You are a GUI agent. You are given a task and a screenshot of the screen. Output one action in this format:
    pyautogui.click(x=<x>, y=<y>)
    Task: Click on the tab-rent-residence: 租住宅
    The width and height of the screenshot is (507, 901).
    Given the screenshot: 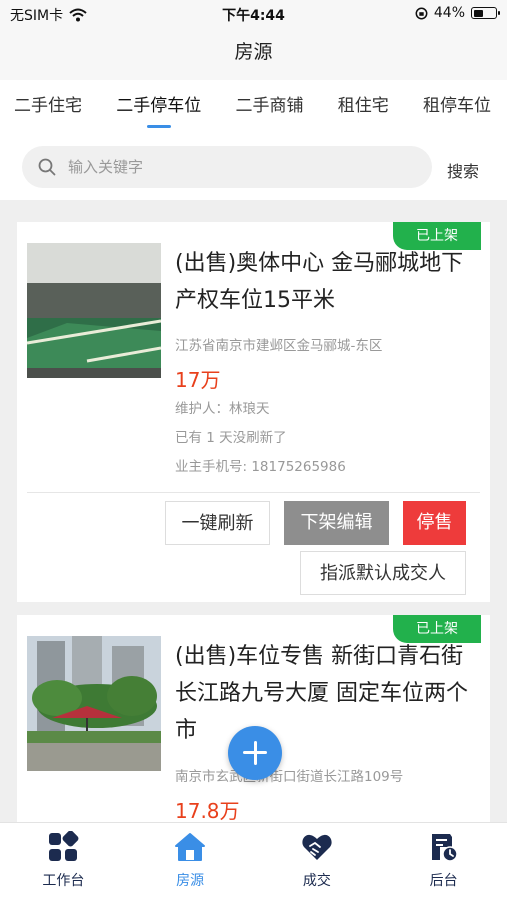 What is the action you would take?
    pyautogui.click(x=363, y=106)
    